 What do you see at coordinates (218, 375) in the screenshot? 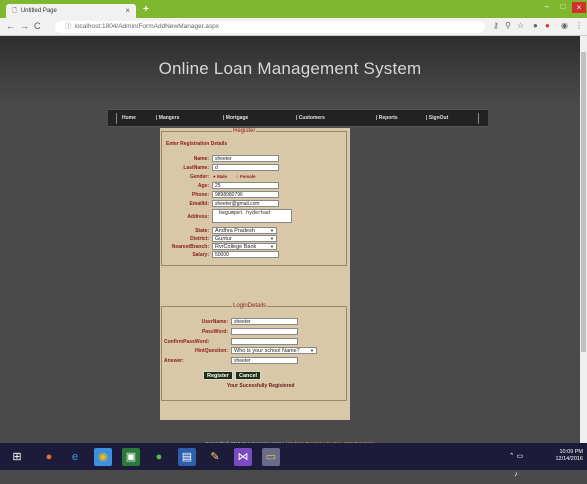
I see `register-button: Register` at bounding box center [218, 375].